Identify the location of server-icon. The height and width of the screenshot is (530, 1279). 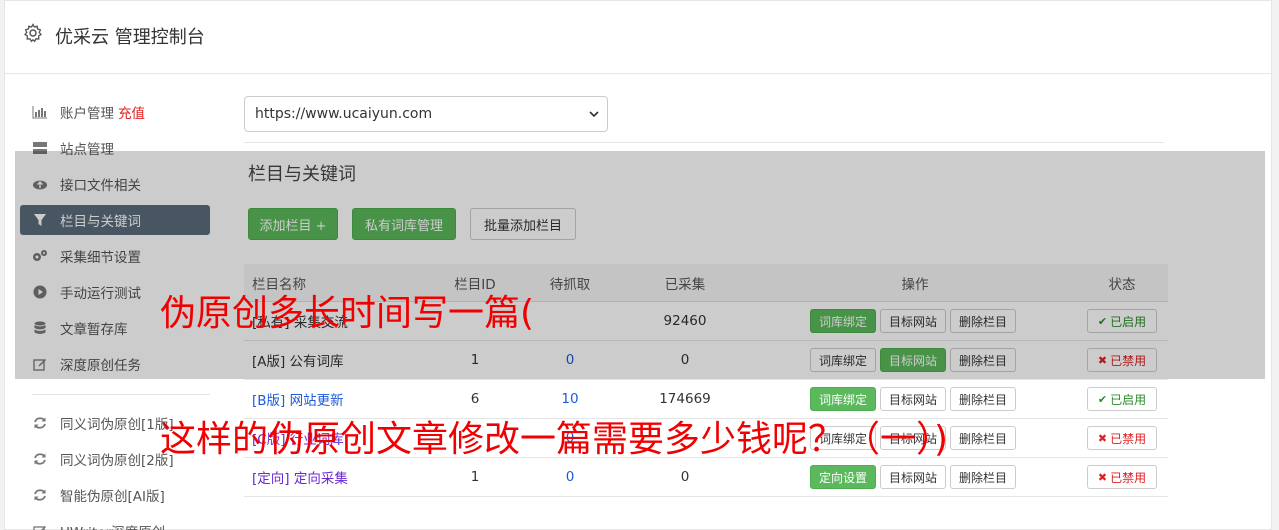
(40, 148).